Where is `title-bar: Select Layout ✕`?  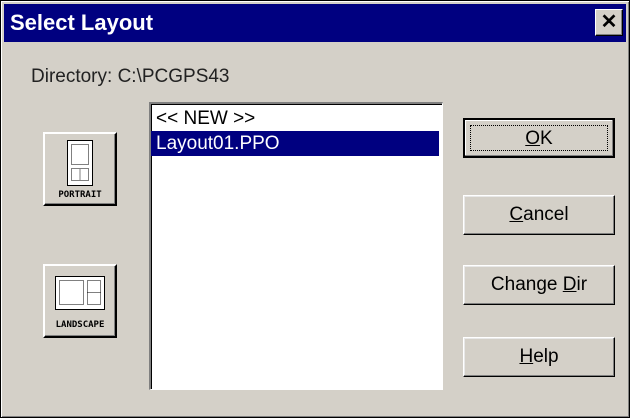
title-bar: Select Layout ✕ is located at coordinates (315, 23).